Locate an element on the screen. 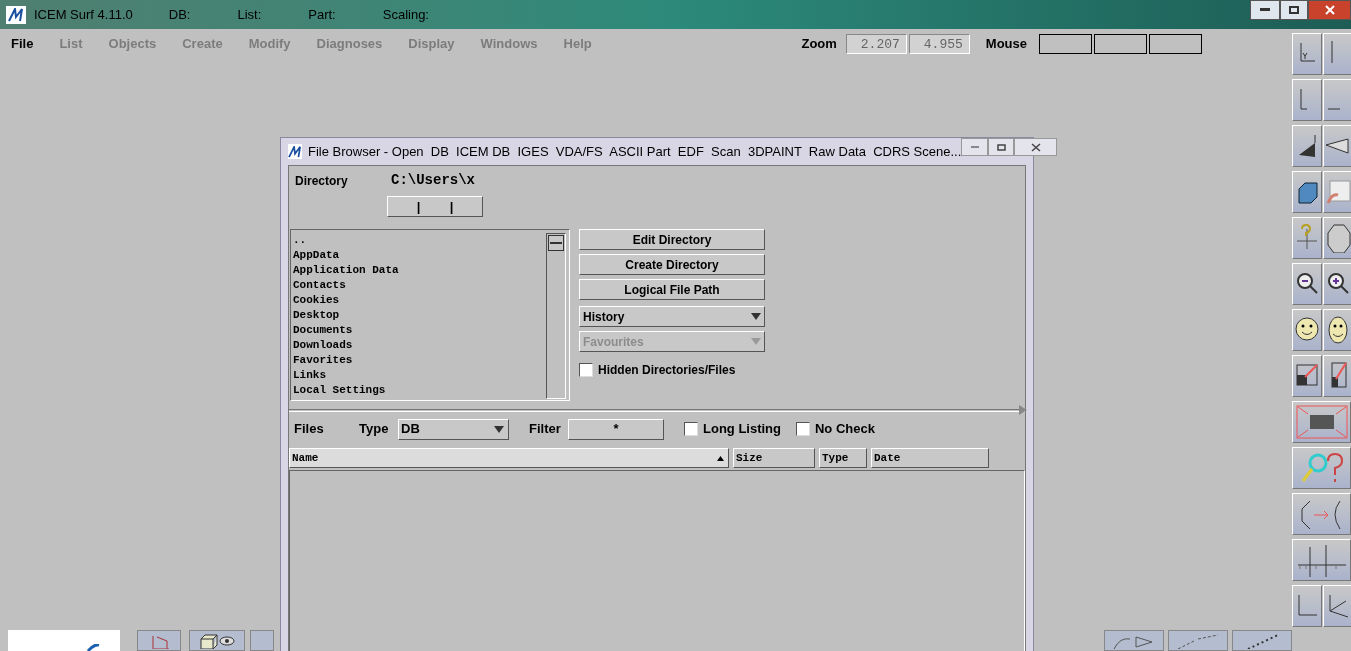 This screenshot has height=651, width=1351. title-field-label: List: is located at coordinates (249, 14).